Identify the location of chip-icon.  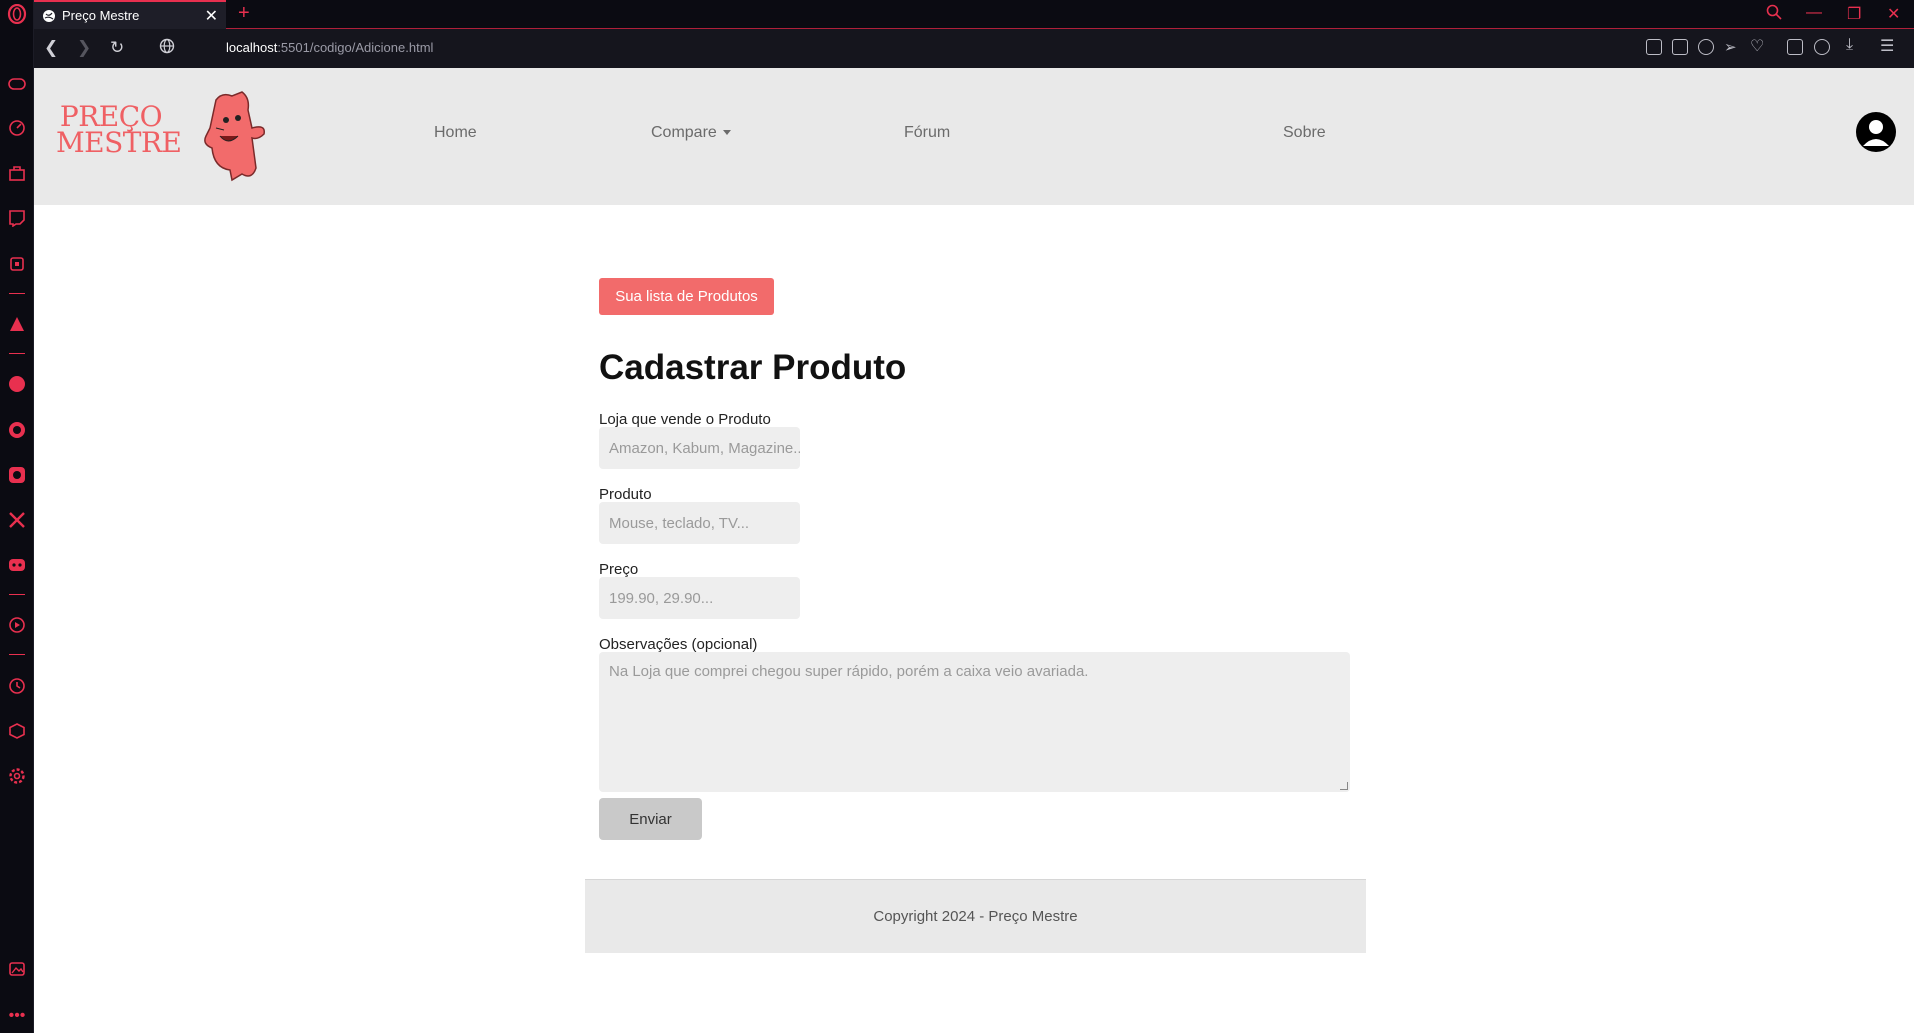
(17, 264).